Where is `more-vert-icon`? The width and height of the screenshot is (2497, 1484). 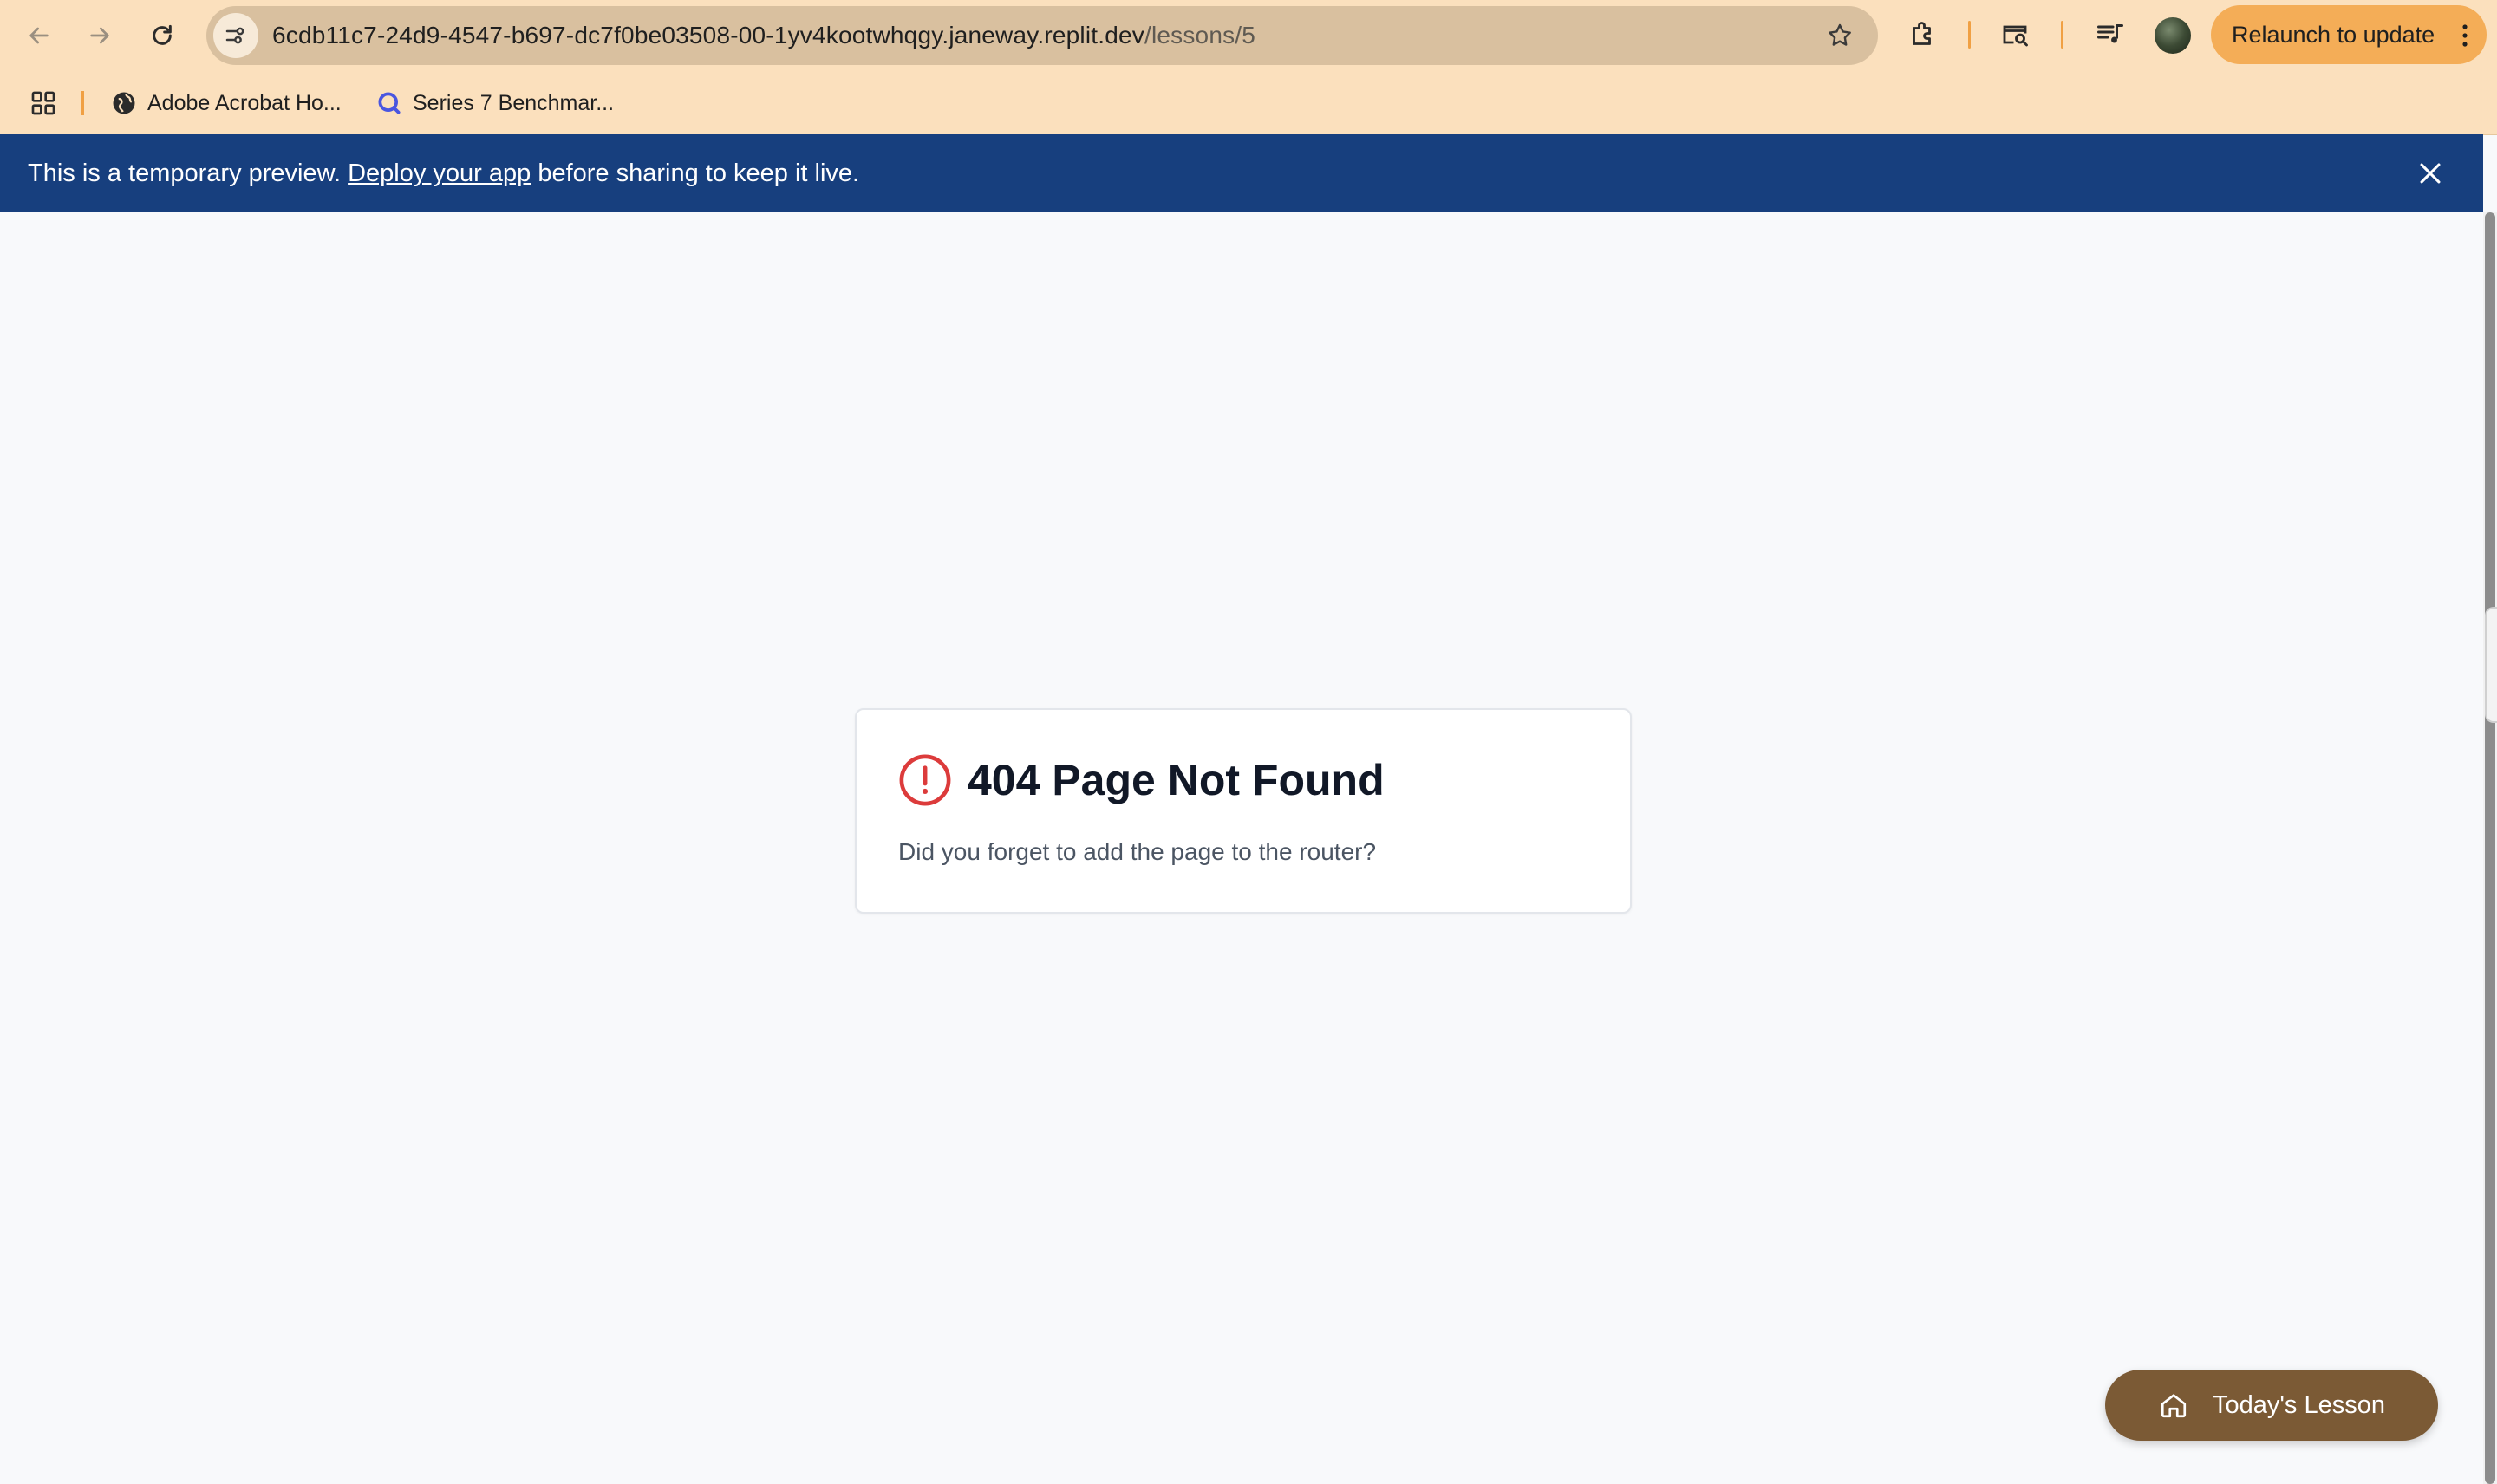 more-vert-icon is located at coordinates (2465, 35).